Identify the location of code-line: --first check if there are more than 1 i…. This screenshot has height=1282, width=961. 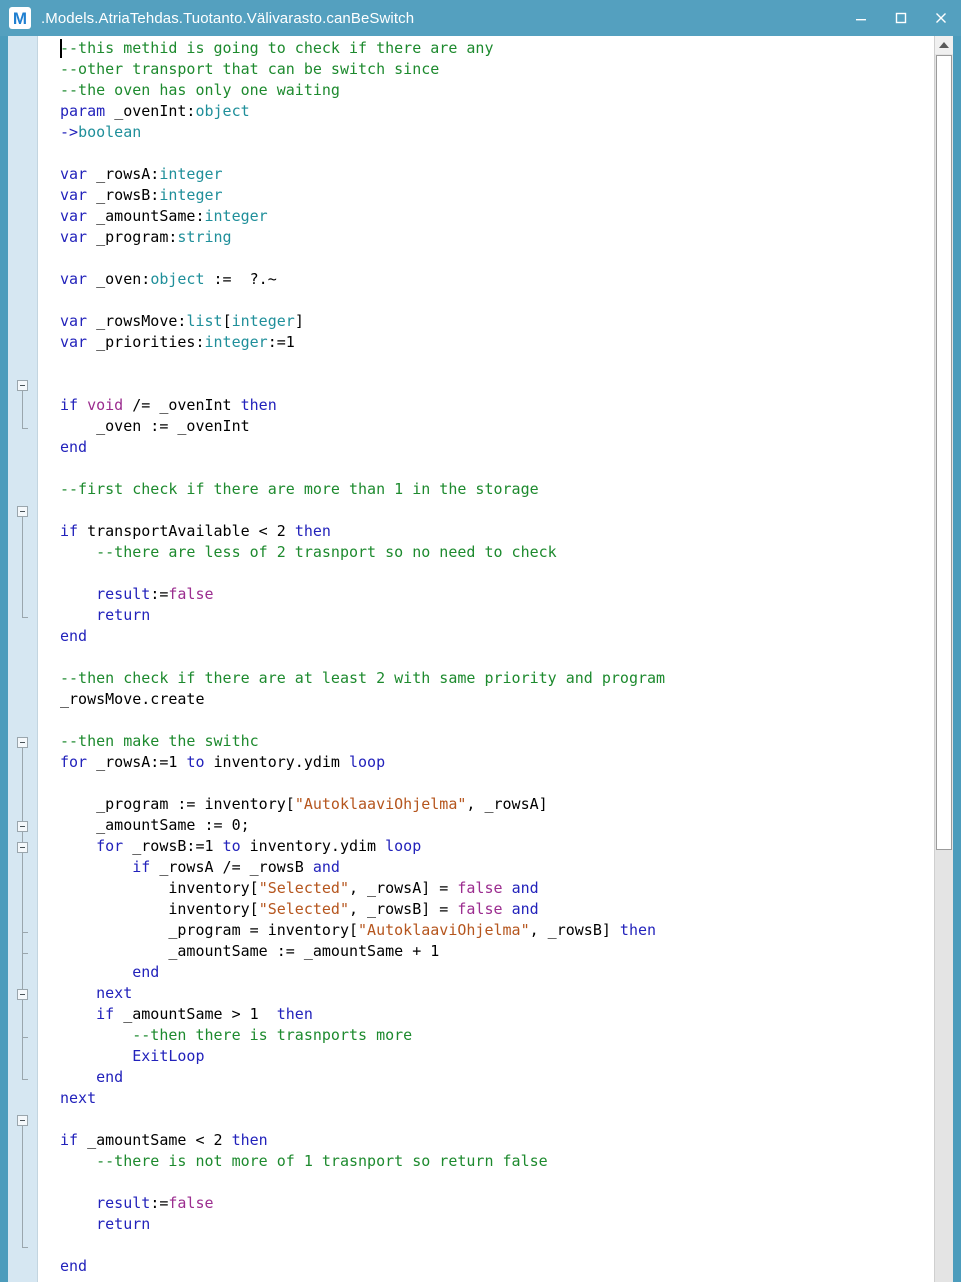
(362, 489).